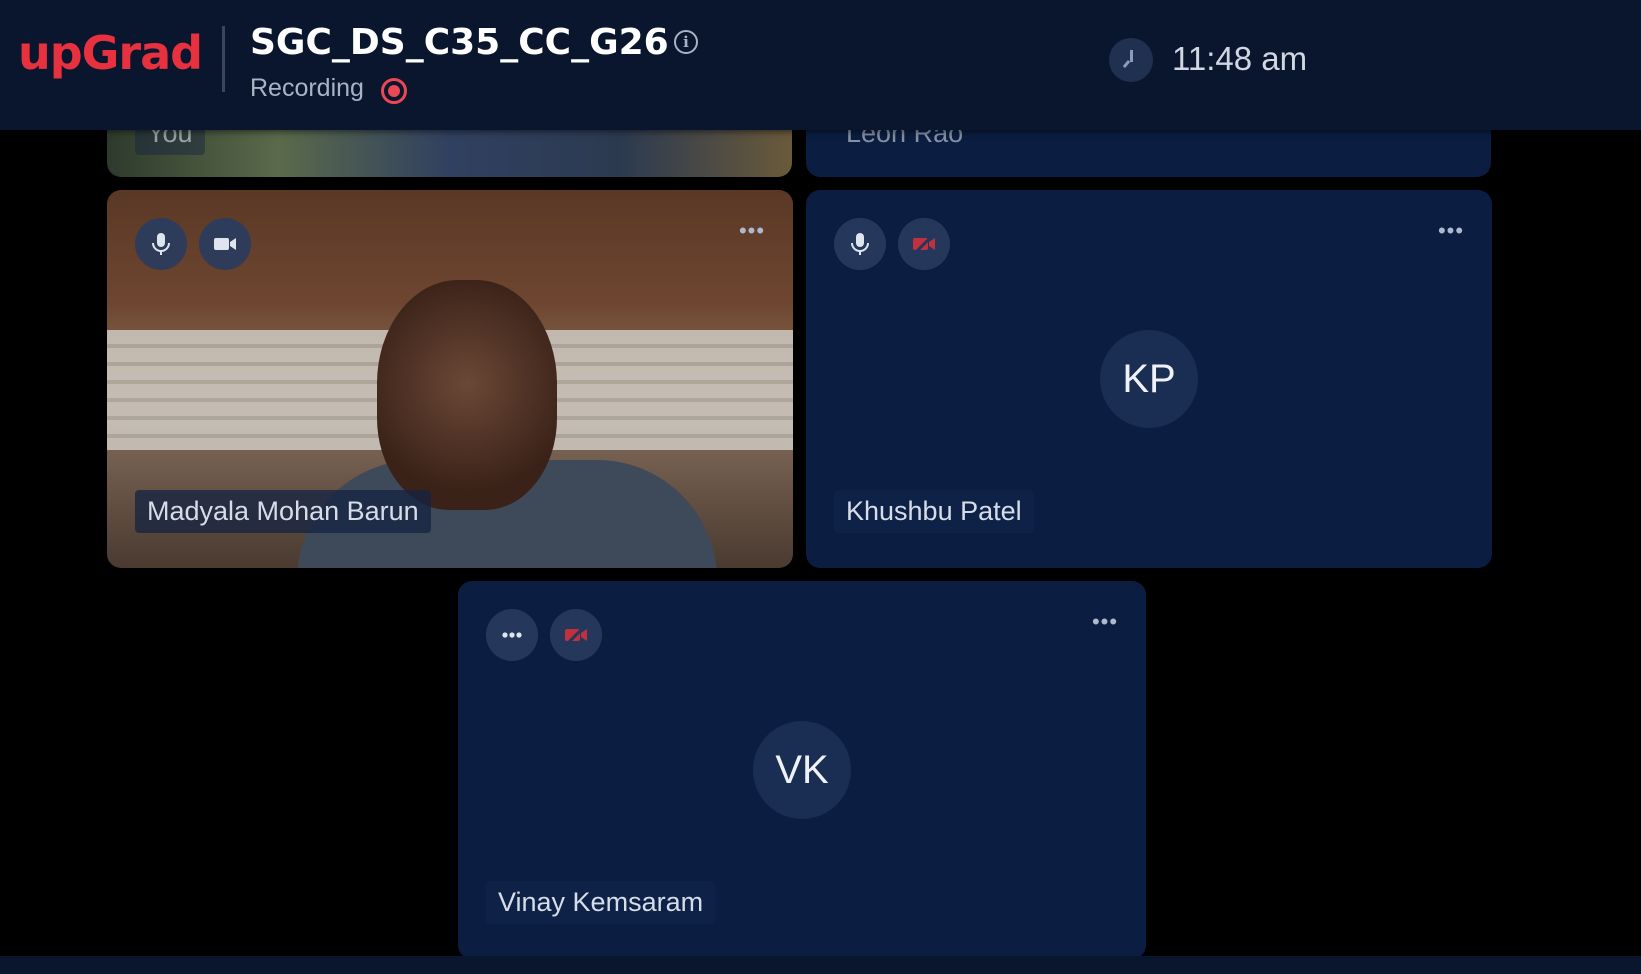  I want to click on avatar: VK, so click(802, 770).